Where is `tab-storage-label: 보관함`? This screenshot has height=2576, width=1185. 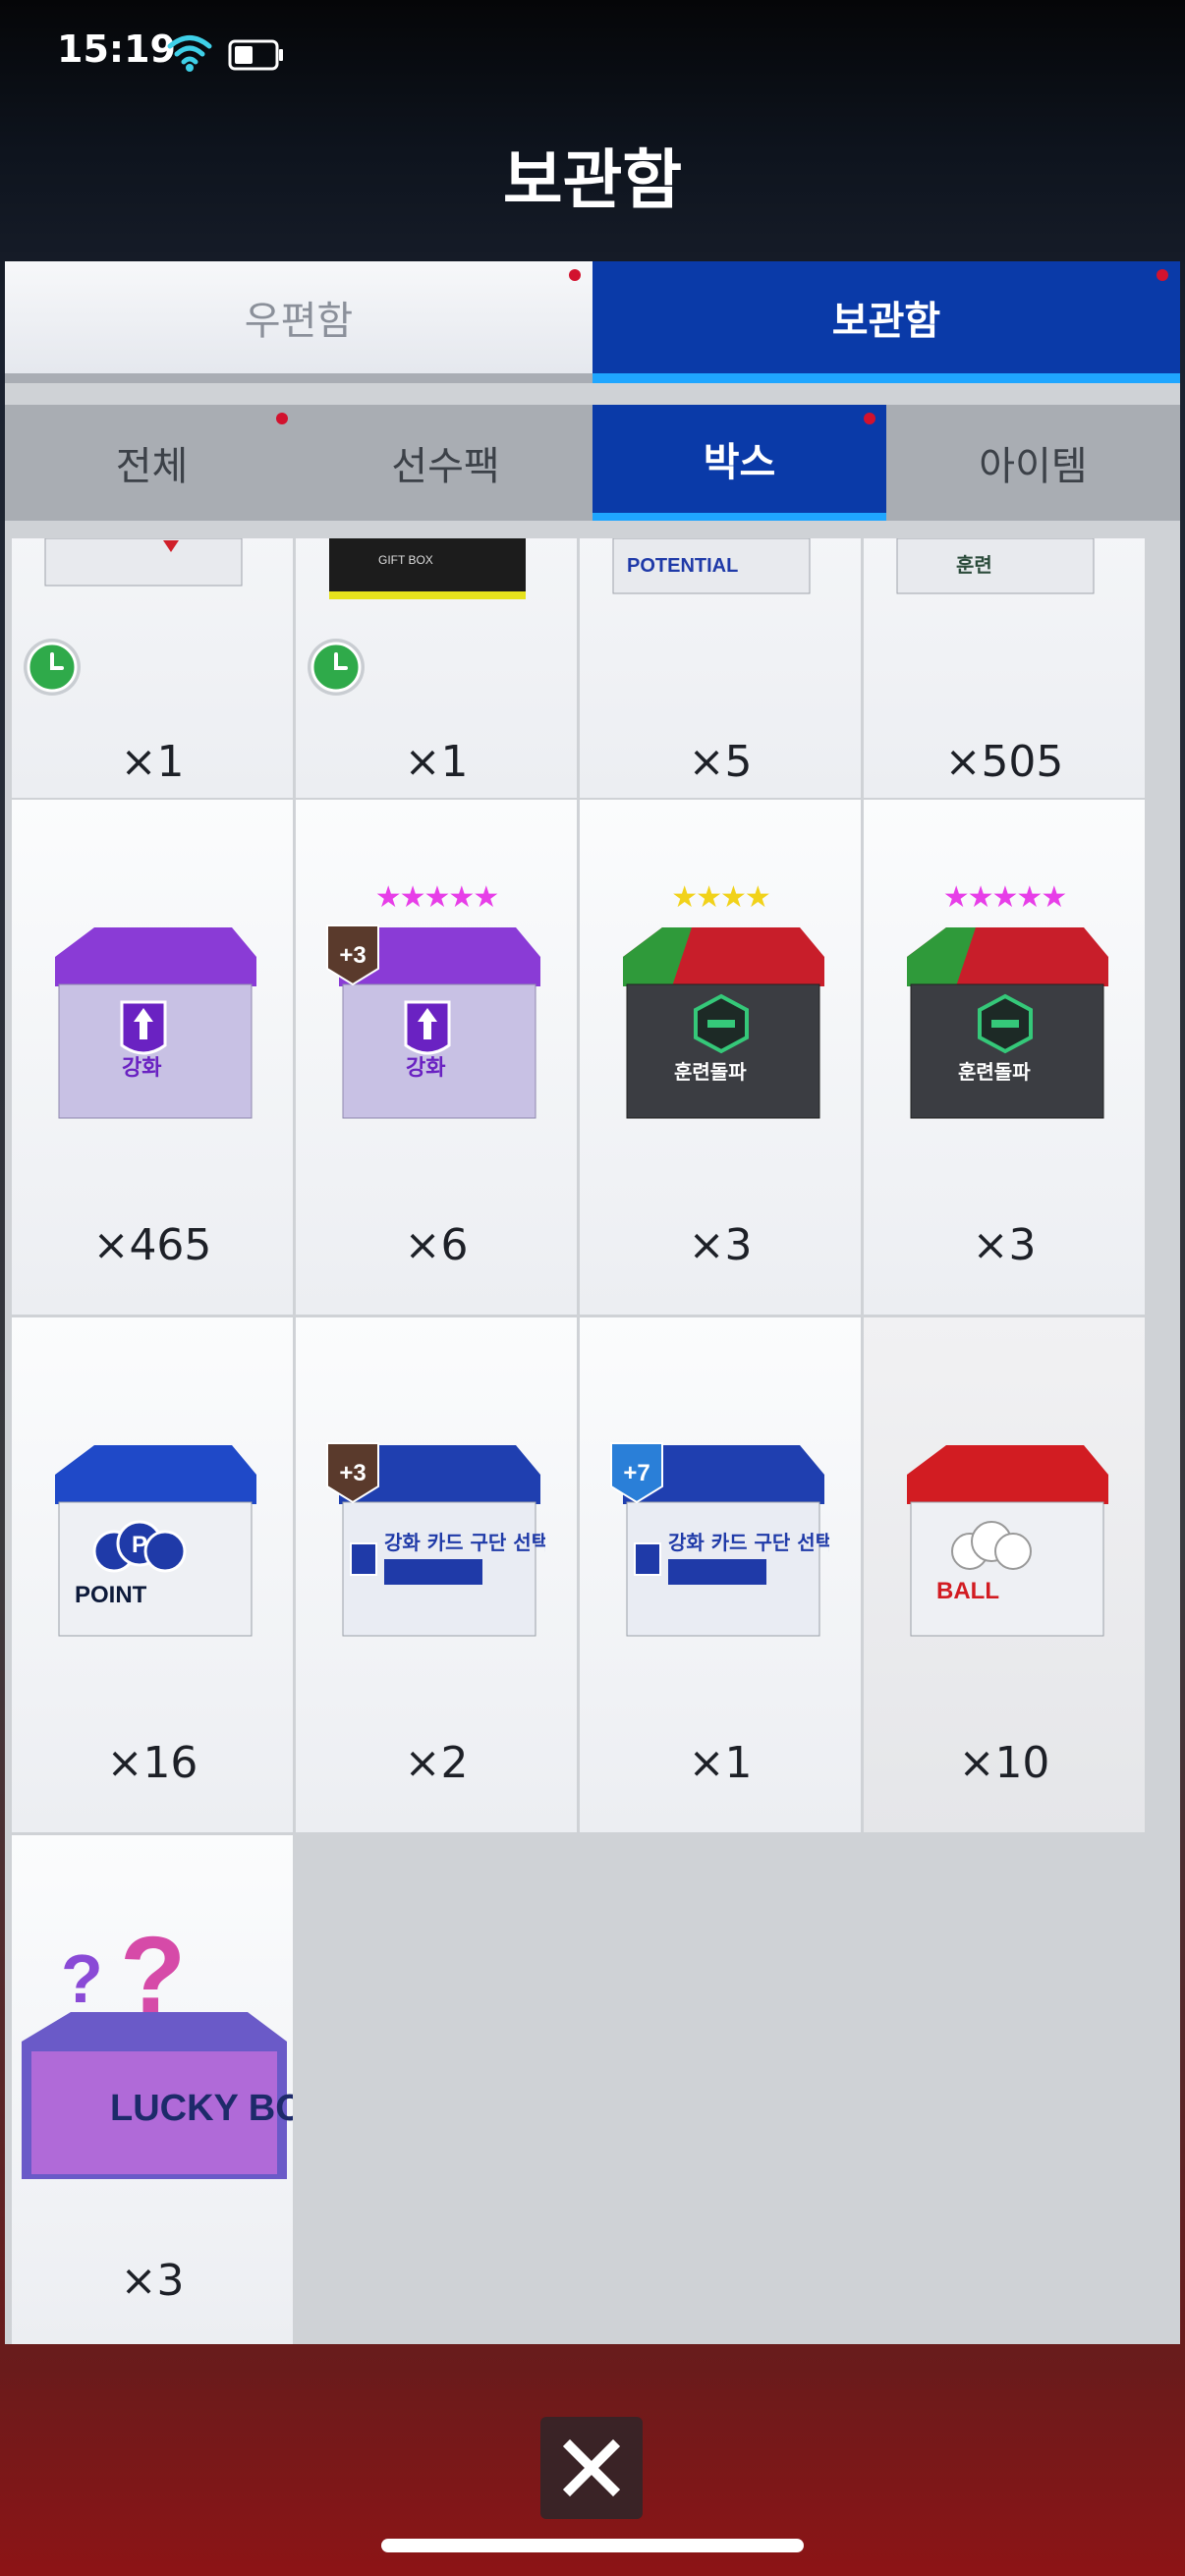 tab-storage-label: 보관함 is located at coordinates (886, 321).